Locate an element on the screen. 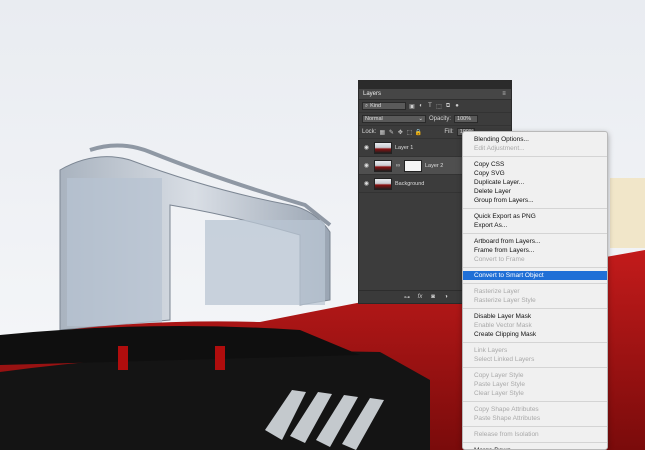 This screenshot has width=645, height=450. lock-position-icon: ✥ is located at coordinates (400, 132).